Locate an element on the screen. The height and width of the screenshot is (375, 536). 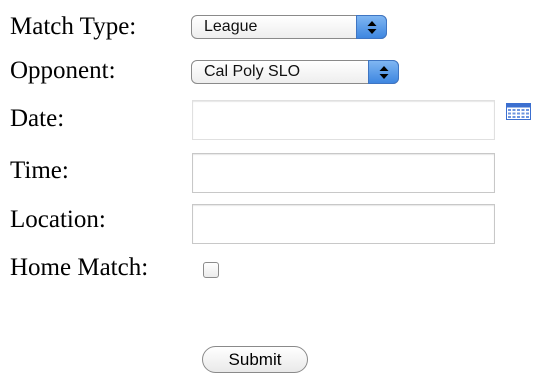
opponent-selected-value: Cal Poly SLO is located at coordinates (252, 71).